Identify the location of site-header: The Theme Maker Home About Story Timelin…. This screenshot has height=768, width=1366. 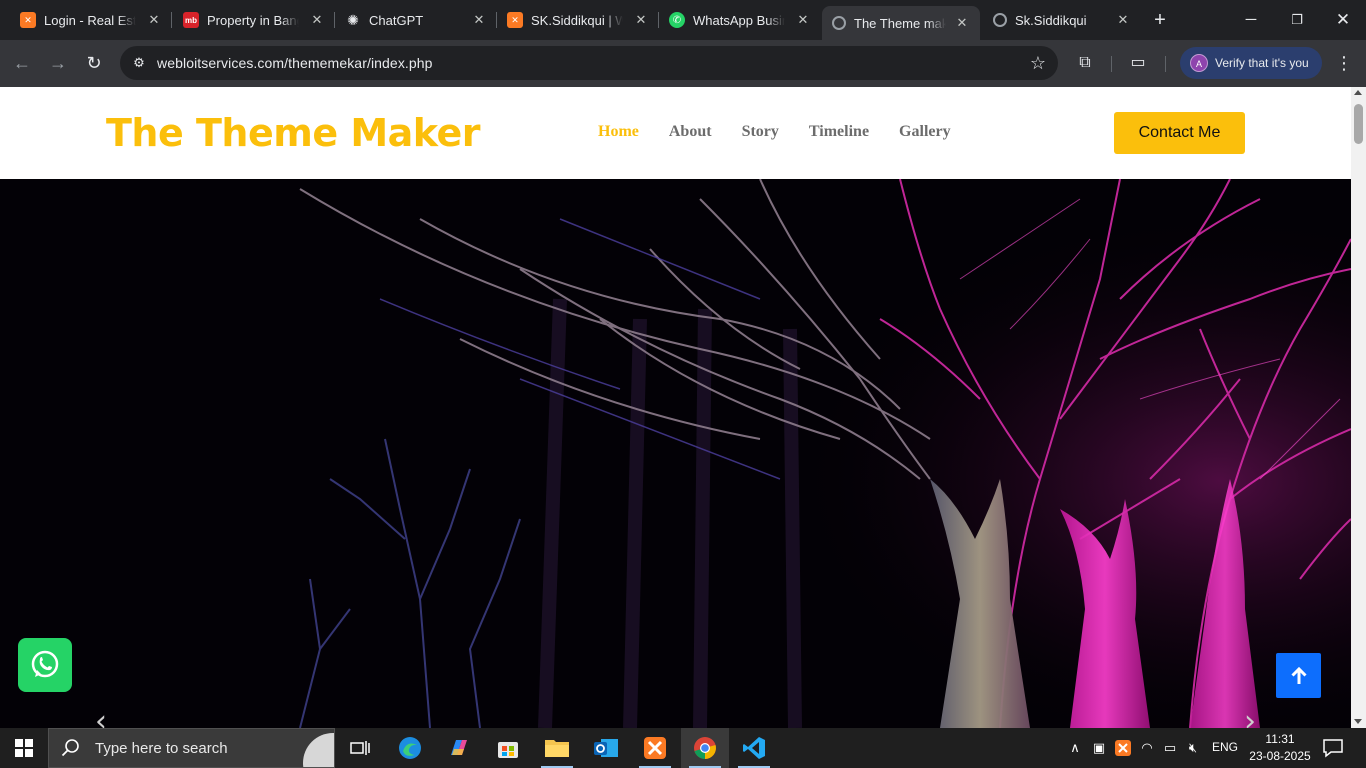
(675, 133).